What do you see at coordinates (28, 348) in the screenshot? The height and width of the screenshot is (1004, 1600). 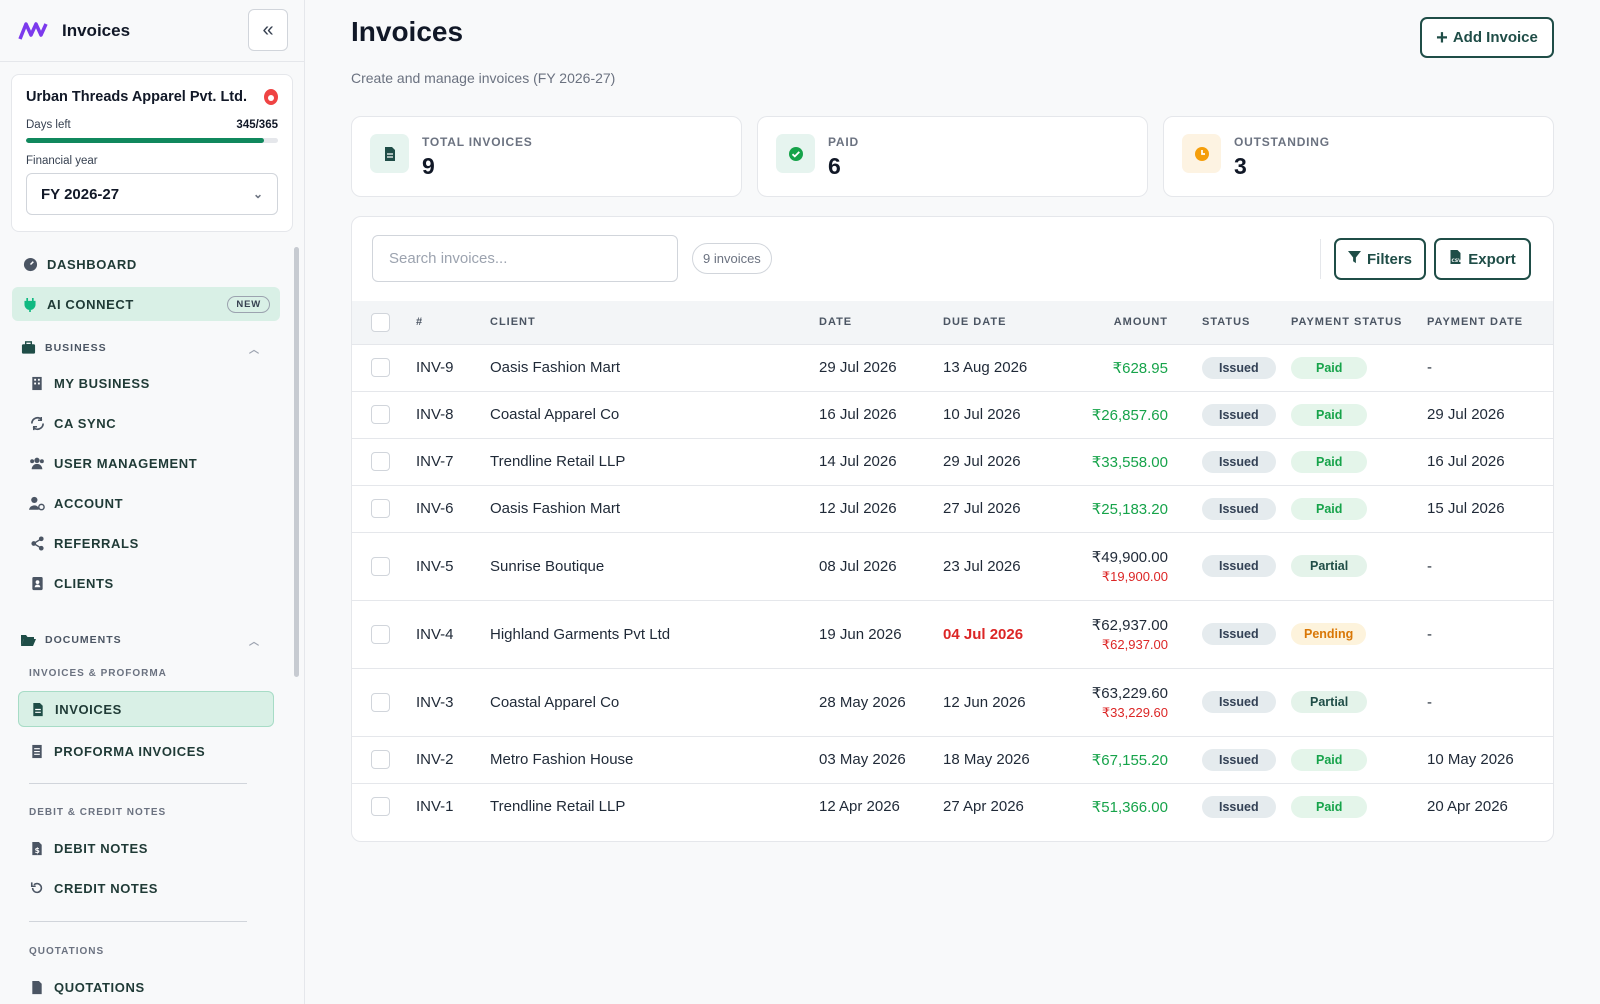 I see `briefcase-icon` at bounding box center [28, 348].